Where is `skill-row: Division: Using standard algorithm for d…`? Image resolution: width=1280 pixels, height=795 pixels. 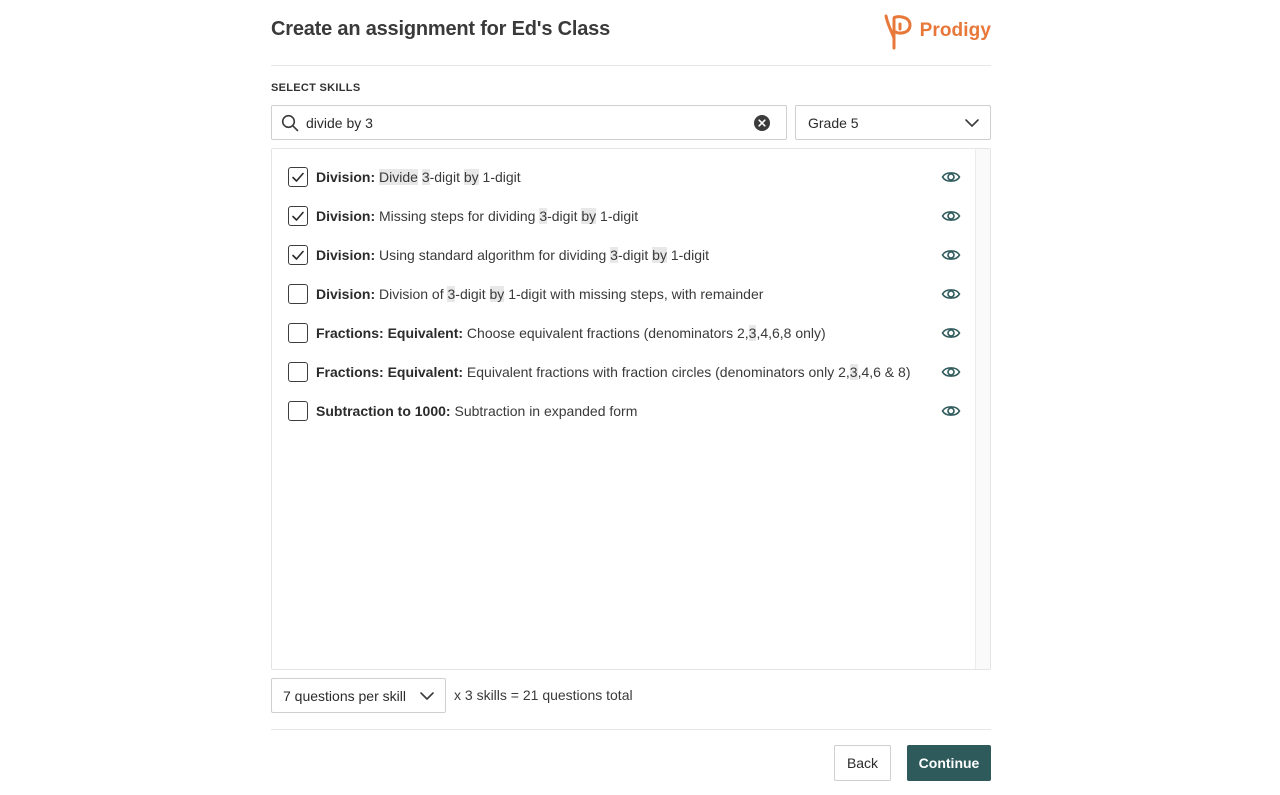 skill-row: Division: Using standard algorithm for d… is located at coordinates (628, 255).